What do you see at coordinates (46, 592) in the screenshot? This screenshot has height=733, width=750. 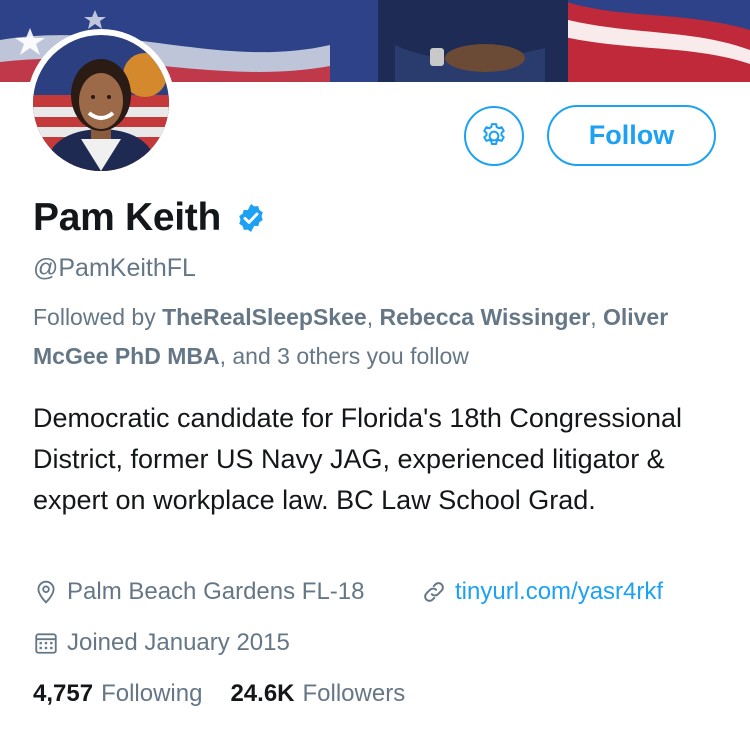 I see `location-pin-icon` at bounding box center [46, 592].